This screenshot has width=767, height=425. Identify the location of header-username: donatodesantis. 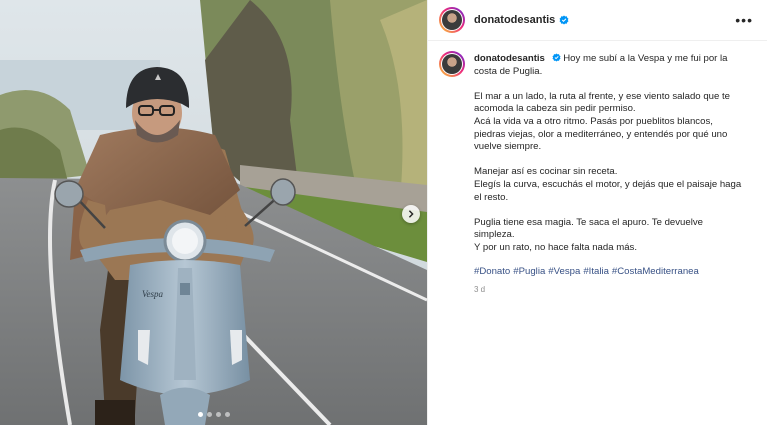
(514, 20).